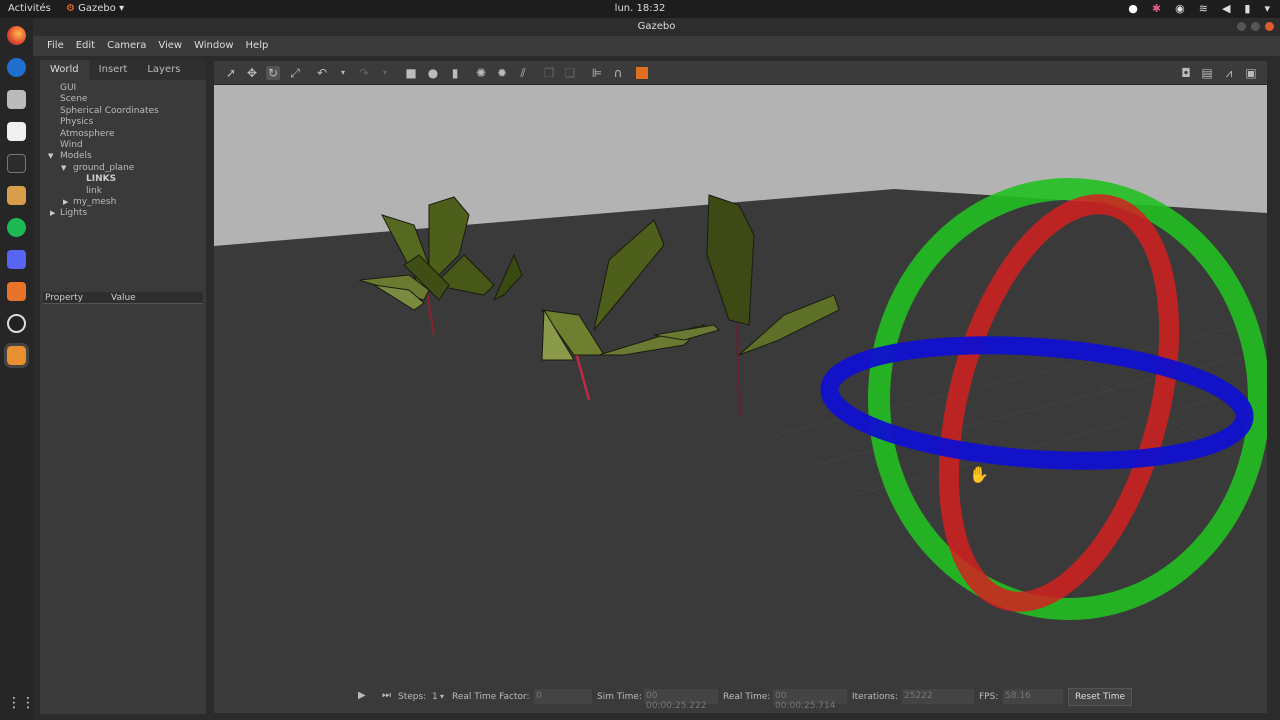  I want to click on paste-icon: ❑, so click(570, 73).